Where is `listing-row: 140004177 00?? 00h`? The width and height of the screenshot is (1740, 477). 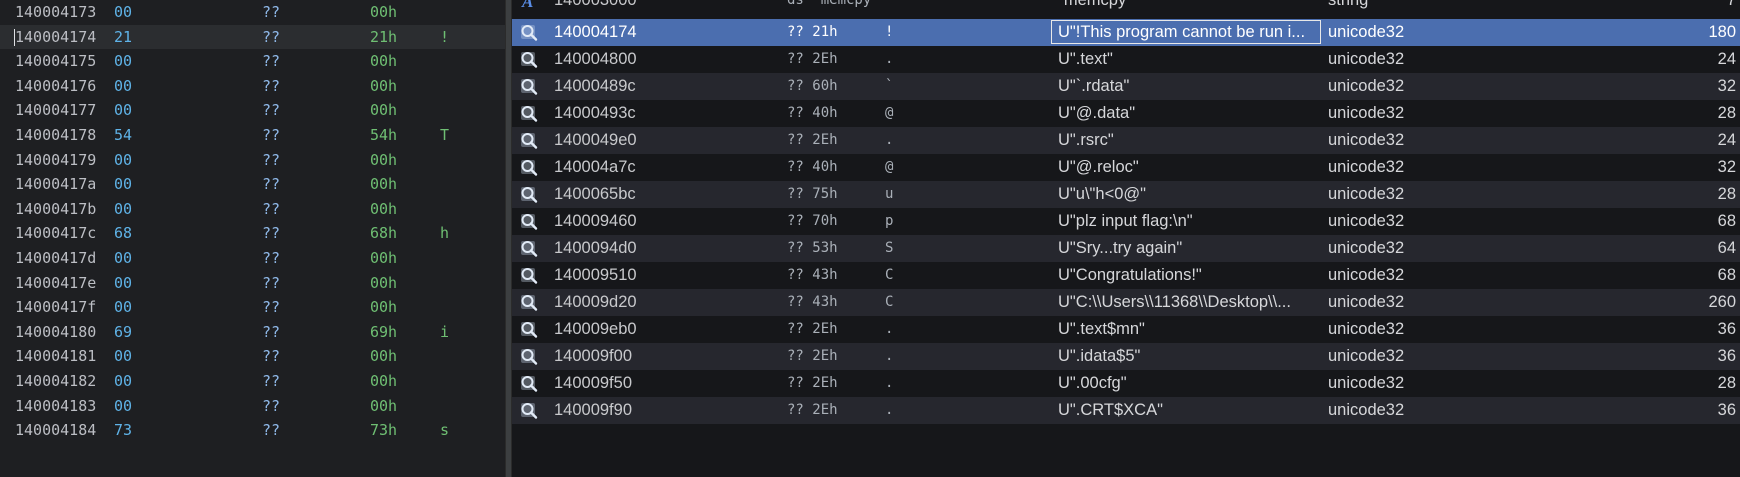
listing-row: 140004177 00?? 00h is located at coordinates (252, 110).